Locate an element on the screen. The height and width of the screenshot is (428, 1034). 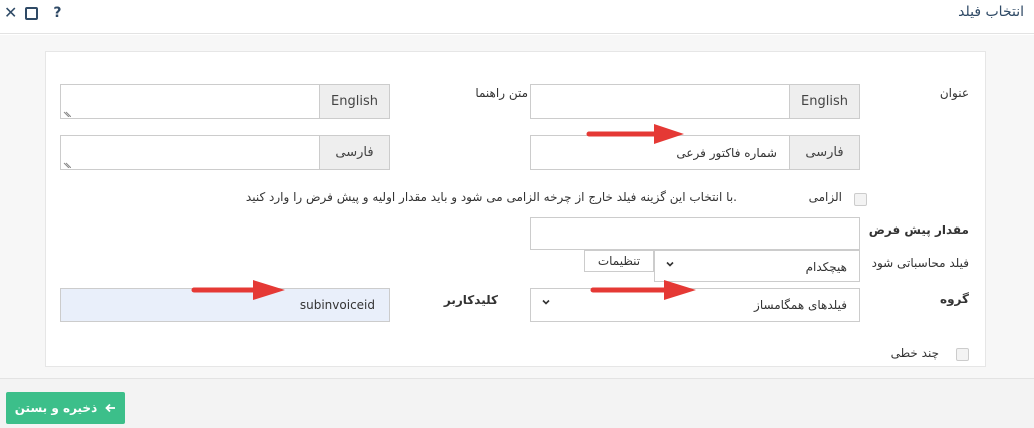
keyword-field: subinvoiceid is located at coordinates (225, 305).